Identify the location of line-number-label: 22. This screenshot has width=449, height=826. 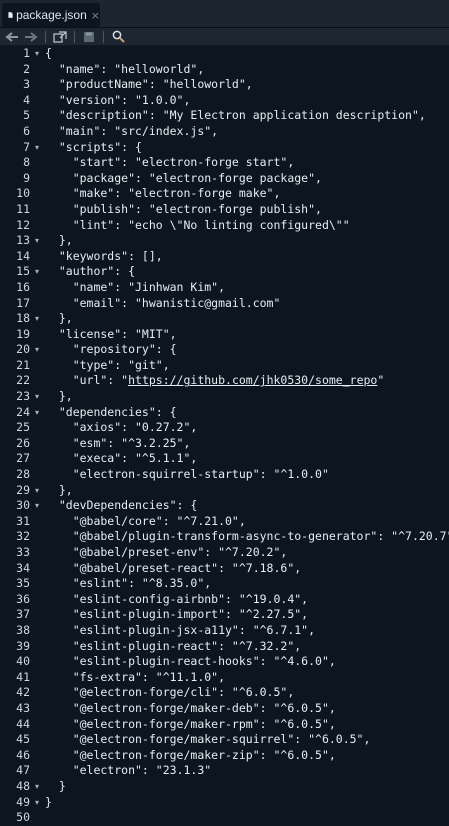
(23, 380).